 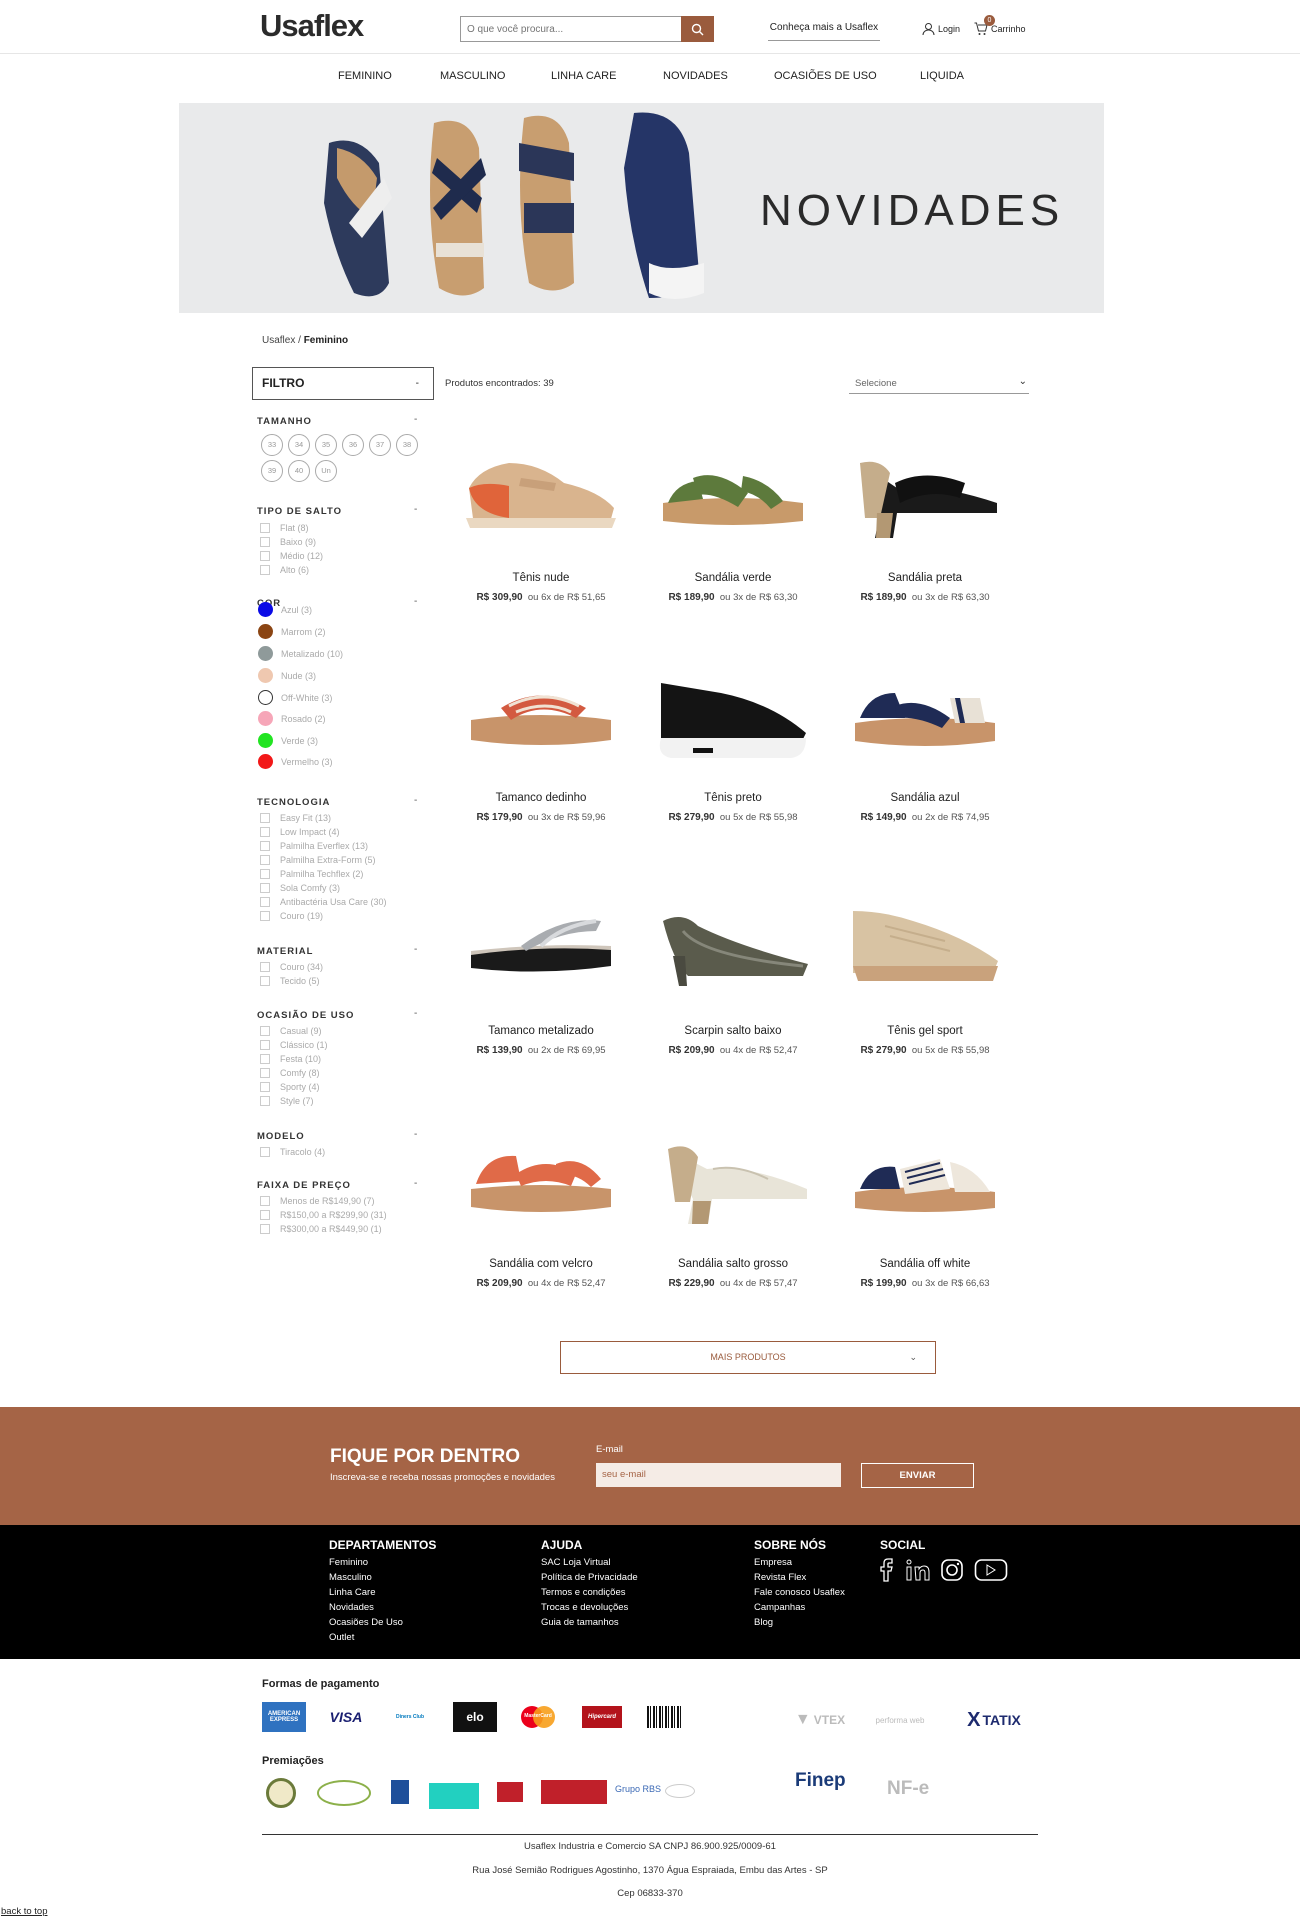 I want to click on facebook-icon, so click(x=888, y=1570).